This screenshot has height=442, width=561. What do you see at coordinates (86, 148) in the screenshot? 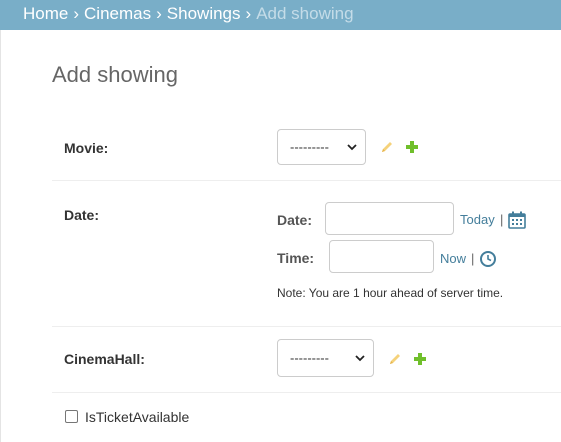
I see `movie-label: Movie:` at bounding box center [86, 148].